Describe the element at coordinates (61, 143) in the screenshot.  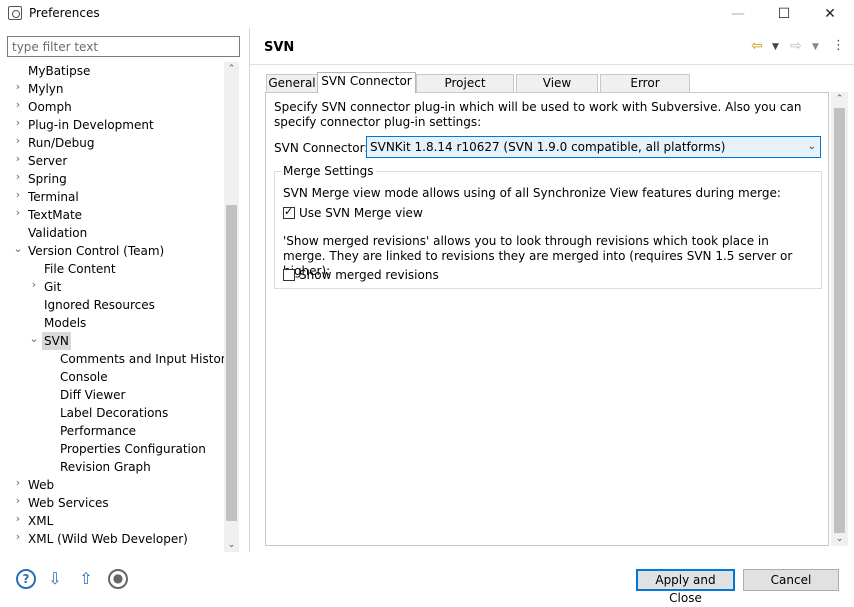
I see `tree-item-run-debug: Run/Debug` at that location.